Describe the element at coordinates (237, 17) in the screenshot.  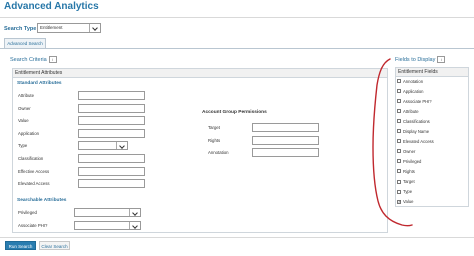
I see `header-divider` at that location.